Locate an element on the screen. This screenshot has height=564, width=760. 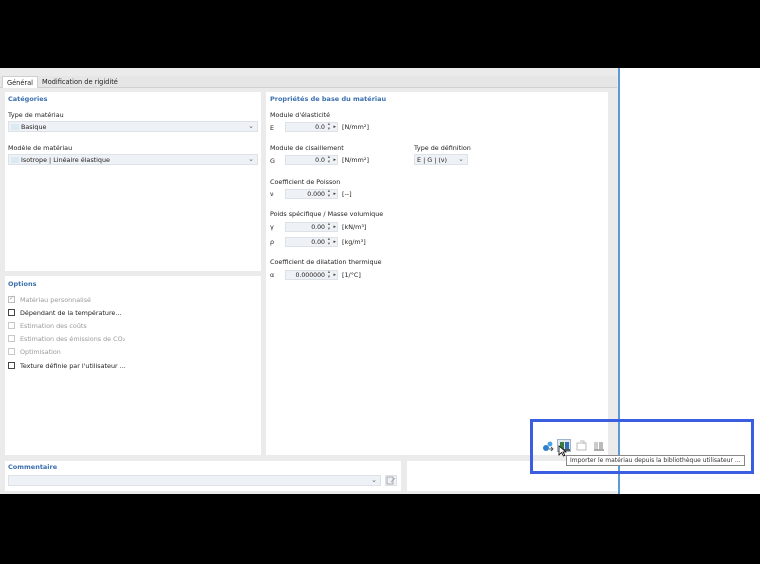
gamma-unit: [kN/m³] is located at coordinates (354, 227).